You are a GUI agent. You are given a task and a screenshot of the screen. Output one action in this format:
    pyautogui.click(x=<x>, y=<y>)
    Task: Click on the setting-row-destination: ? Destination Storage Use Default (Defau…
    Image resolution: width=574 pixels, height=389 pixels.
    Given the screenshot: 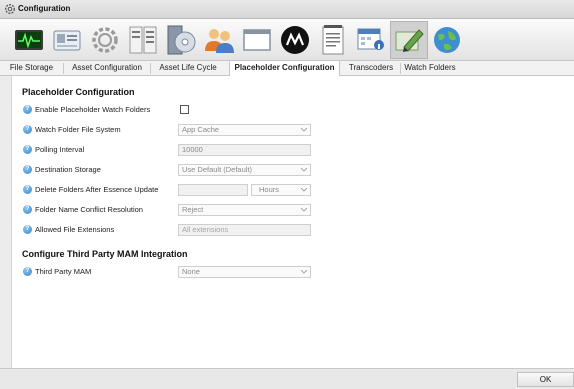 What is the action you would take?
    pyautogui.click(x=293, y=170)
    